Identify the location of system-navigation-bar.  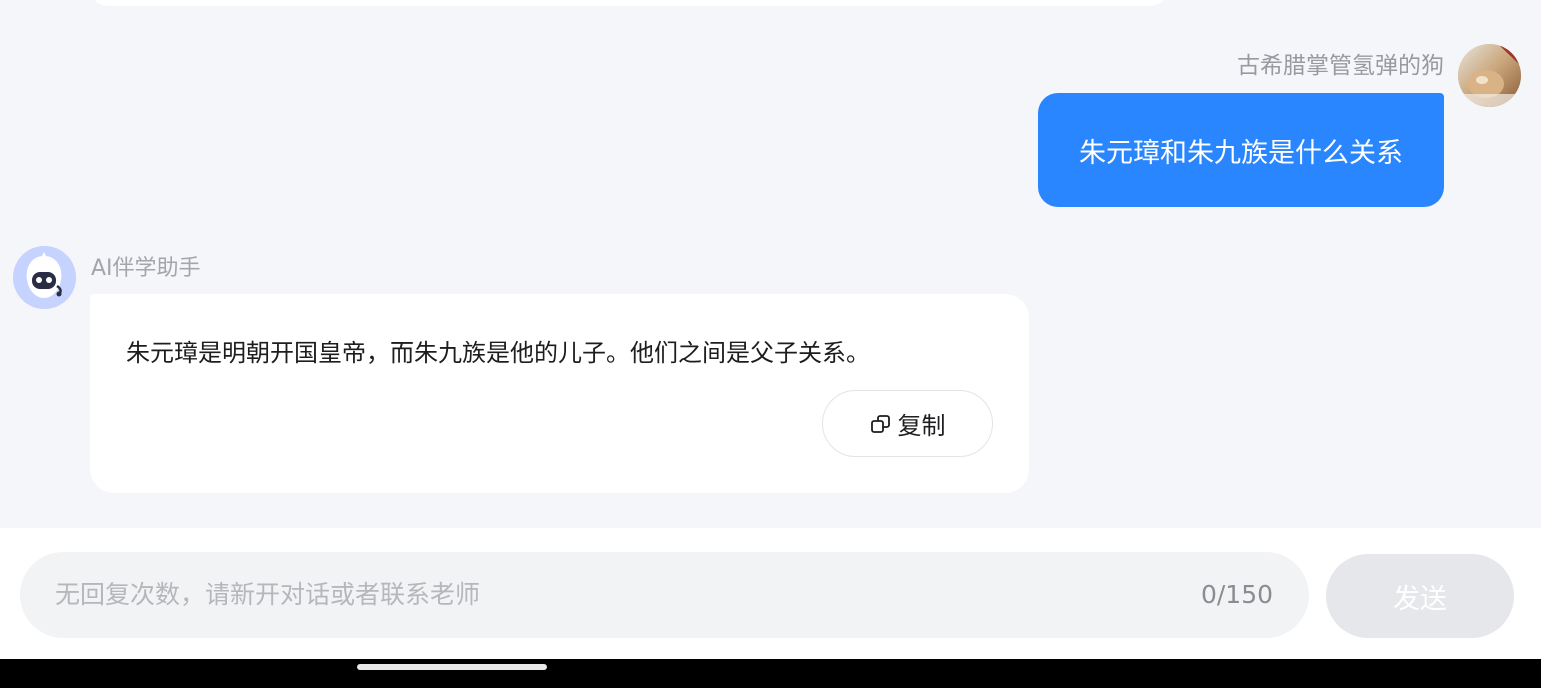
(770, 673).